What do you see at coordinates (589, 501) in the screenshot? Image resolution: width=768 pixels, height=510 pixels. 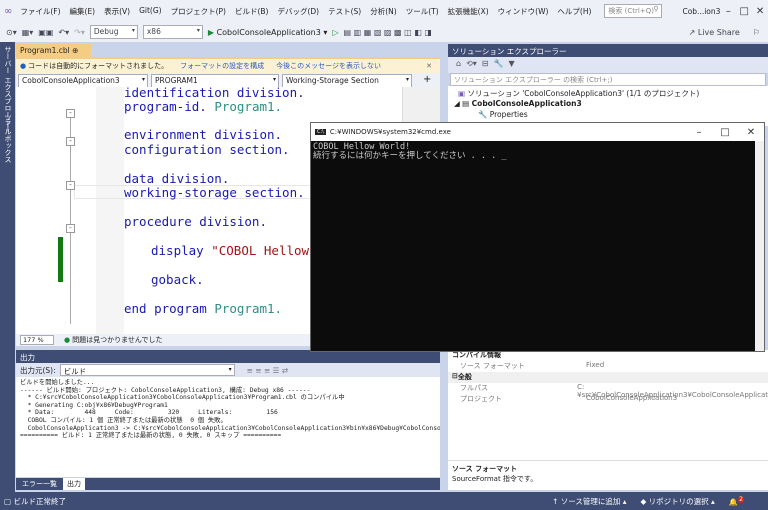 I see `add-source-control-button: ↑ ソース管理に追加 ▴` at bounding box center [589, 501].